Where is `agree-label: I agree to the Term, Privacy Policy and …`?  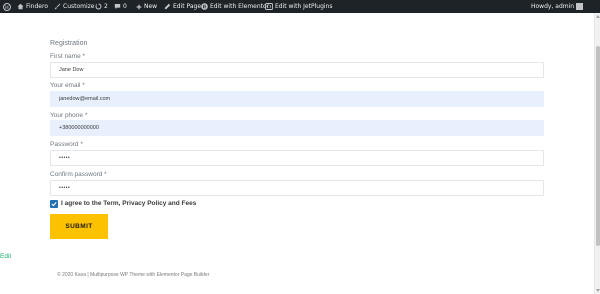 agree-label: I agree to the Term, Privacy Policy and … is located at coordinates (129, 203).